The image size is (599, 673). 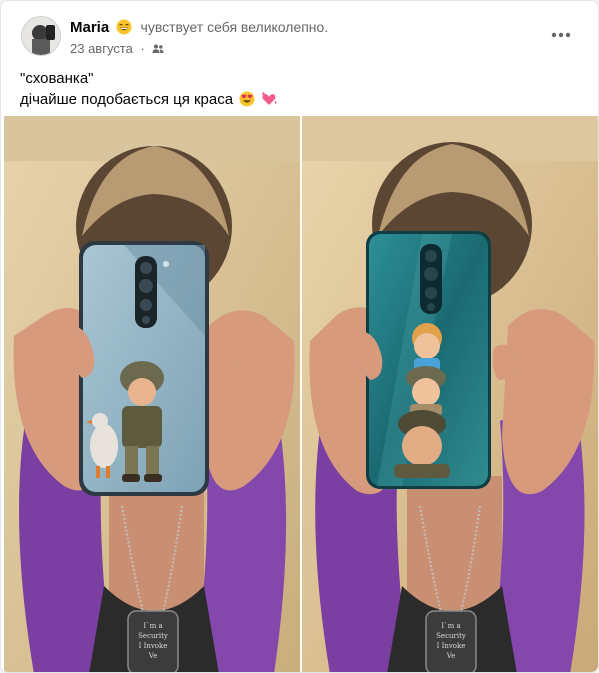 I want to click on sparkling-heart-emoji-icon, so click(x=269, y=99).